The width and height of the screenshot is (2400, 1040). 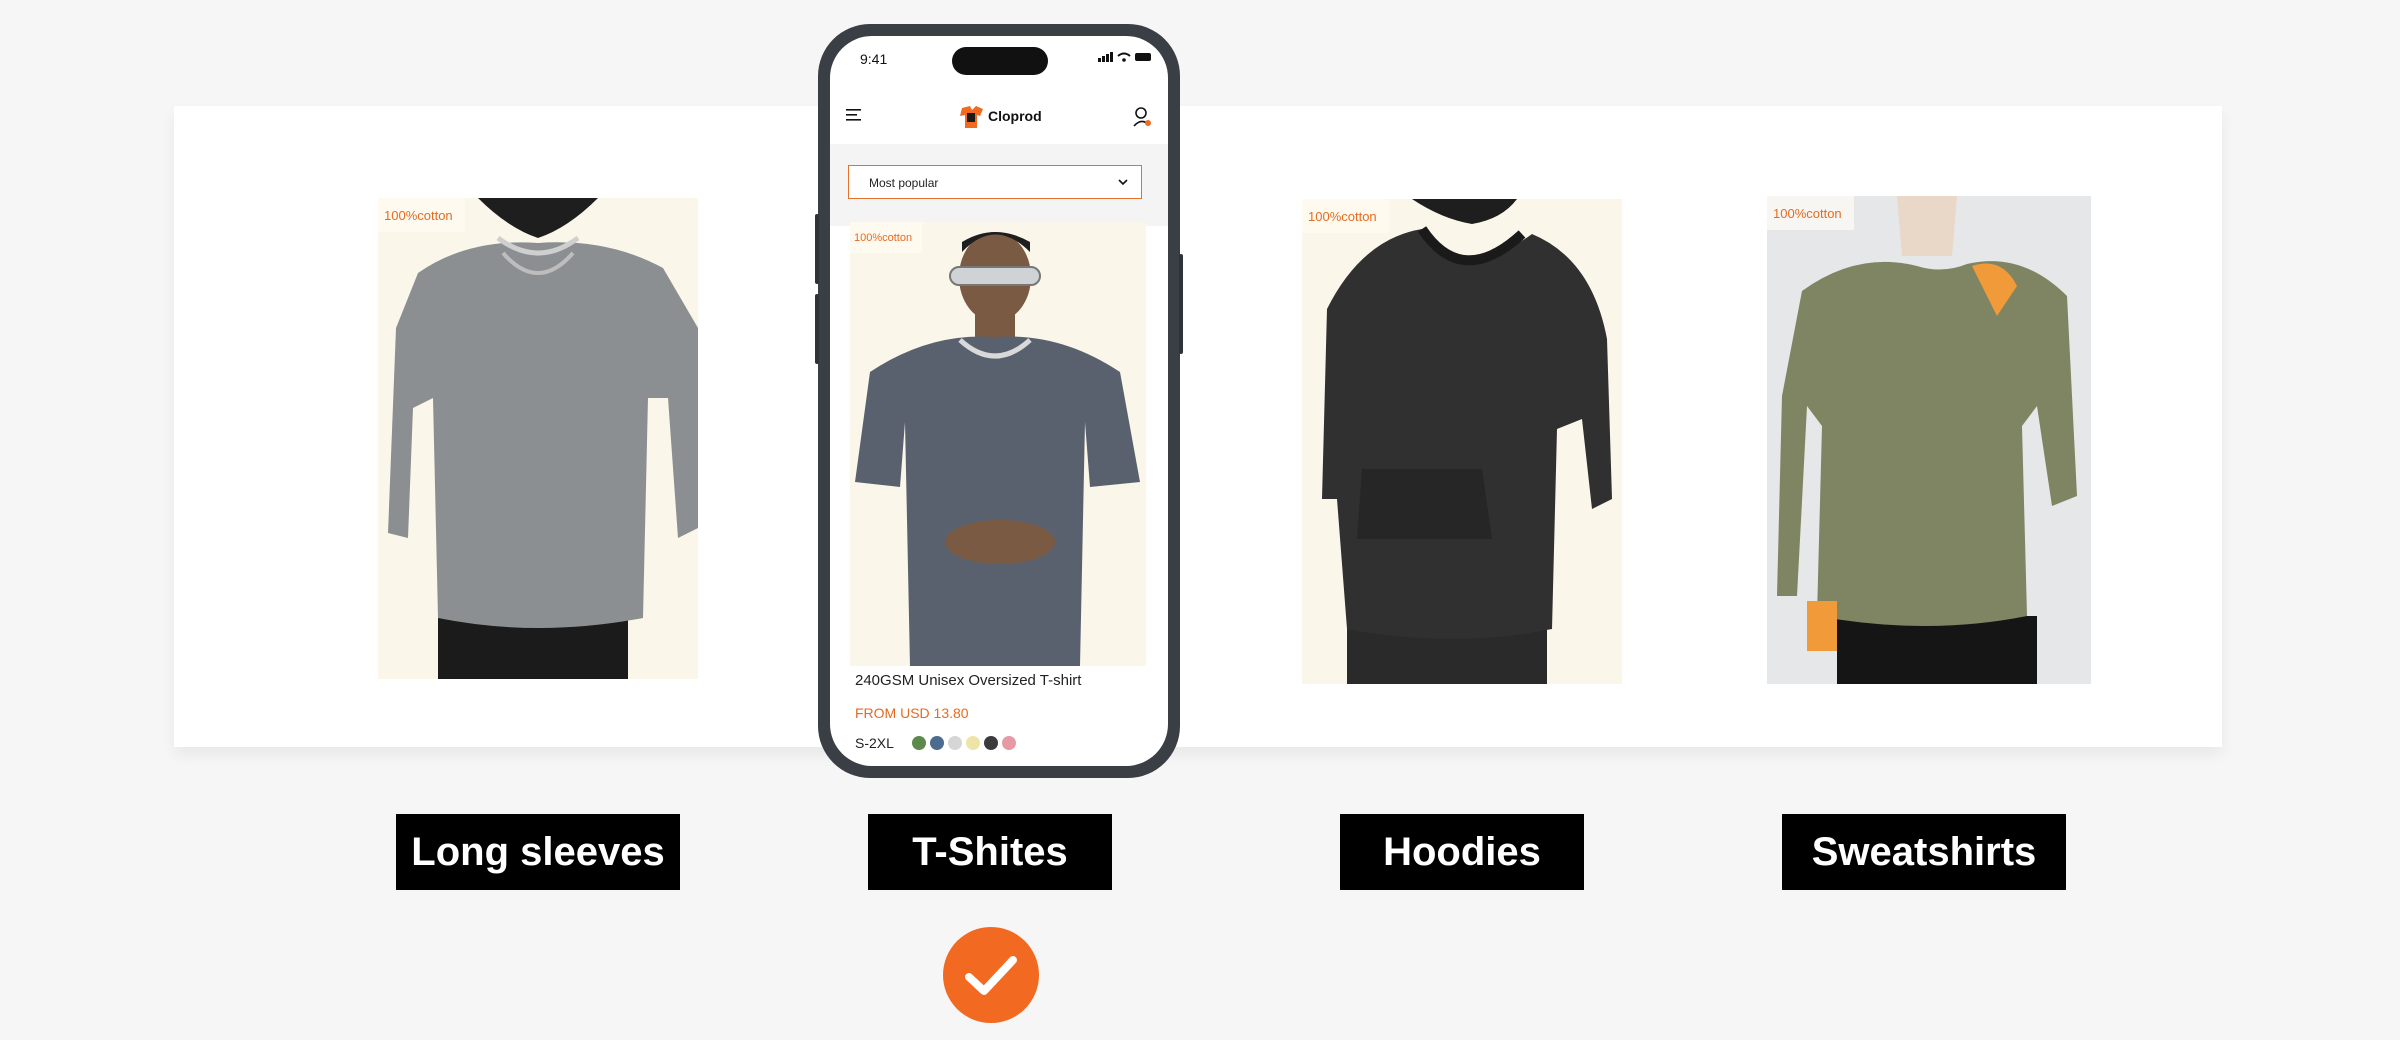 What do you see at coordinates (995, 182) in the screenshot?
I see `sort-select: Most popular` at bounding box center [995, 182].